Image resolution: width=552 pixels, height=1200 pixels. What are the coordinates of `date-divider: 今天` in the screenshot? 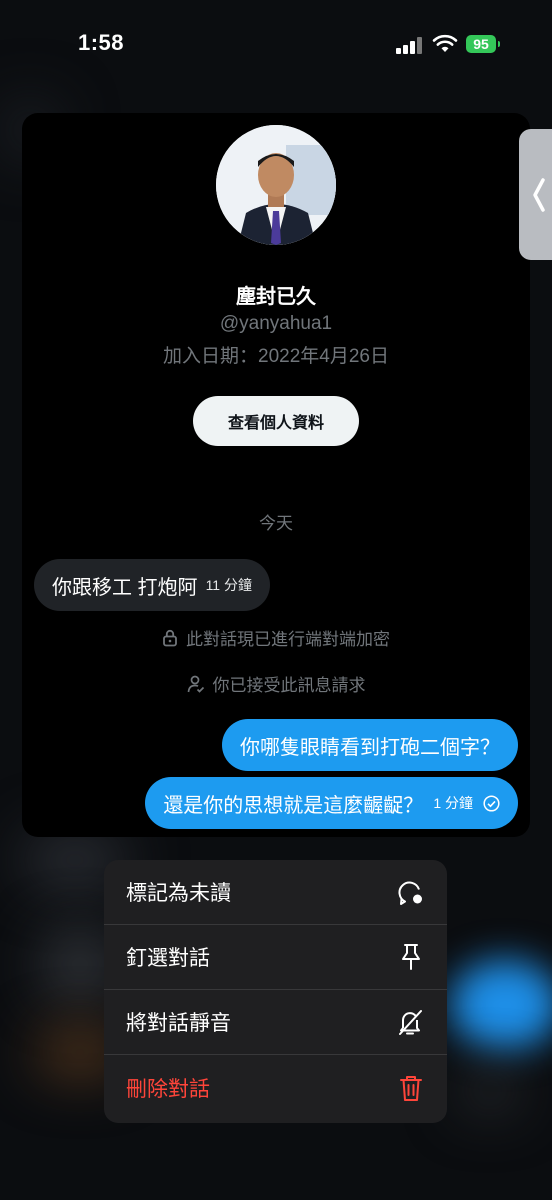 It's located at (276, 523).